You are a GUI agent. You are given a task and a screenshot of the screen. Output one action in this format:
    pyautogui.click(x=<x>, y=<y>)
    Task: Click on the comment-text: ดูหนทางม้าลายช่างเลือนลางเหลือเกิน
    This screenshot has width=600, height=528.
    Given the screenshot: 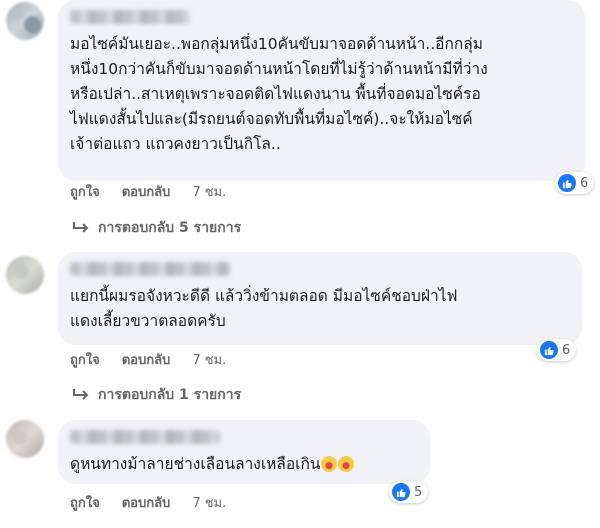 What is the action you would take?
    pyautogui.click(x=244, y=464)
    